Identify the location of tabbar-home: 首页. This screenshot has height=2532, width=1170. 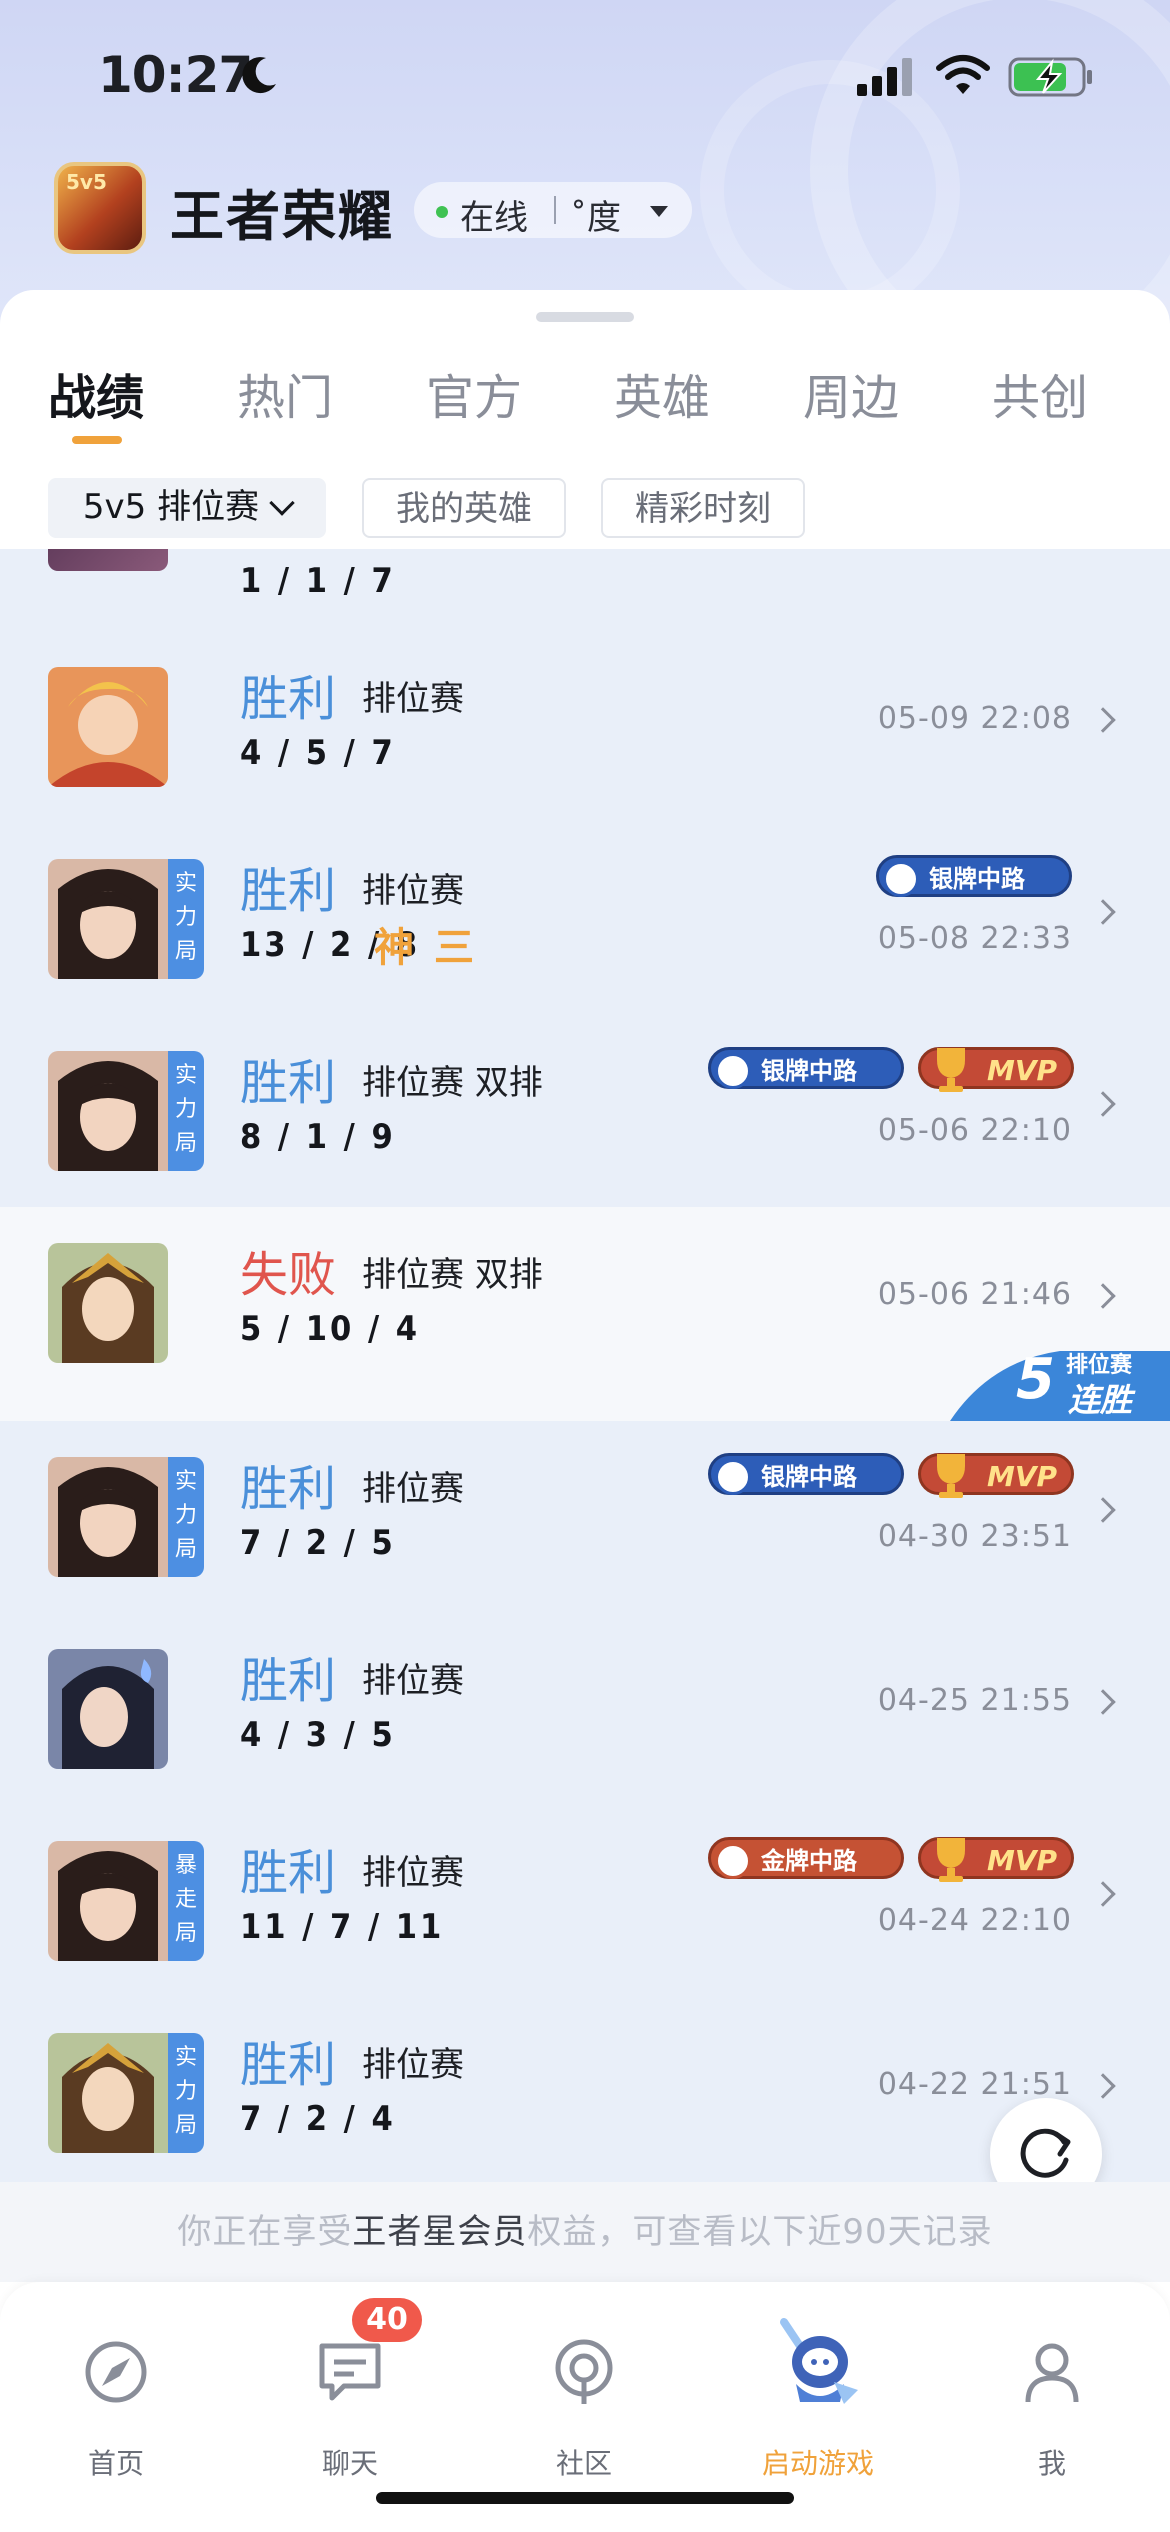
(116, 2402).